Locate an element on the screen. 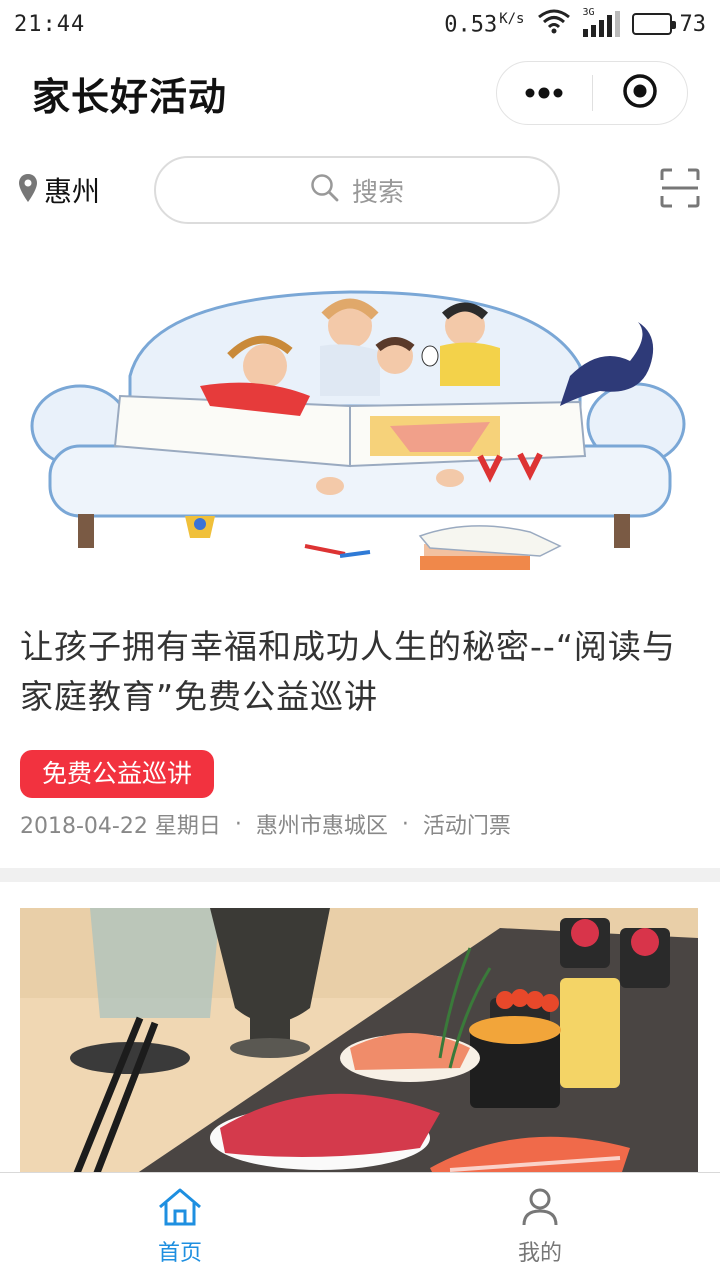 The image size is (720, 1280). scan-button is located at coordinates (680, 190).